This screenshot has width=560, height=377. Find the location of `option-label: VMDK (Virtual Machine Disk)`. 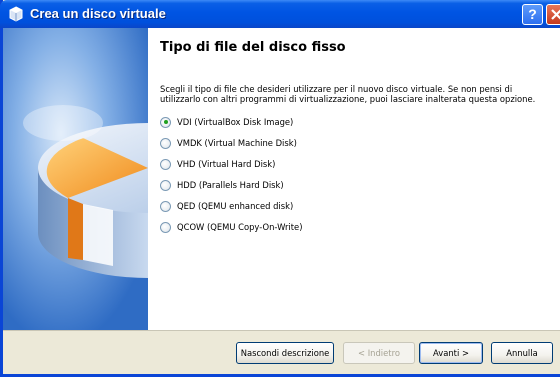

option-label: VMDK (Virtual Machine Disk) is located at coordinates (237, 143).